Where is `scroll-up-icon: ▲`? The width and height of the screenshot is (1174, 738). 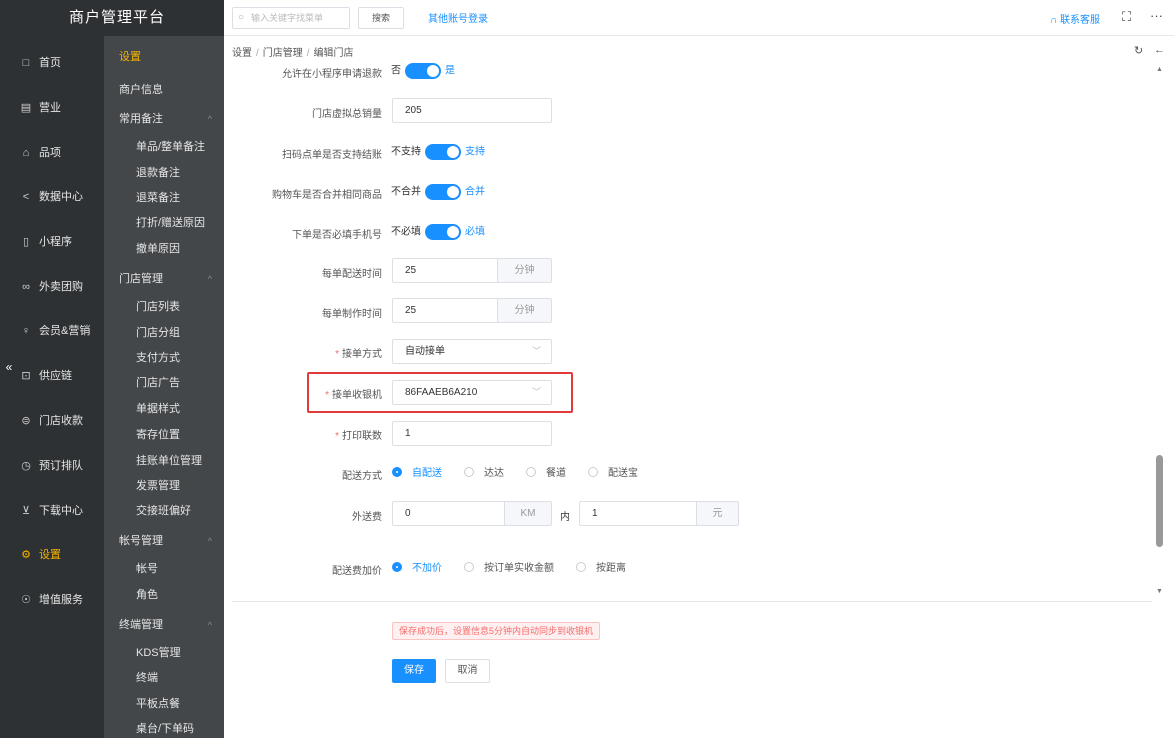 scroll-up-icon: ▲ is located at coordinates (1159, 69).